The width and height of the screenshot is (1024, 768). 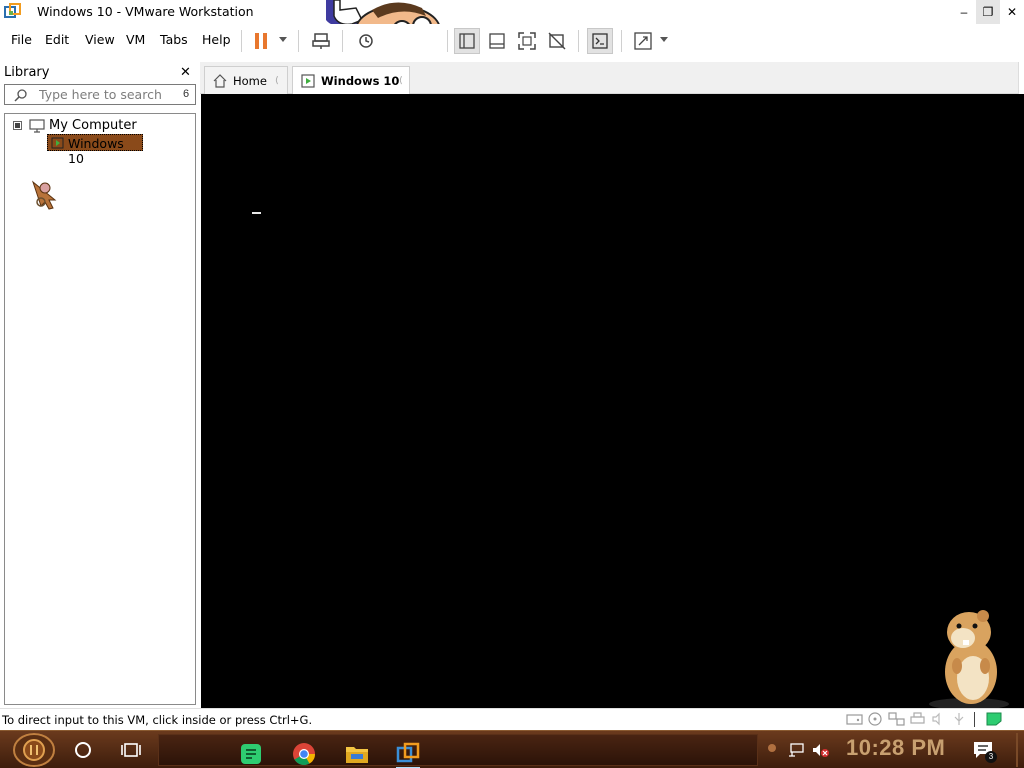 I want to click on task-view-icon, so click(x=131, y=750).